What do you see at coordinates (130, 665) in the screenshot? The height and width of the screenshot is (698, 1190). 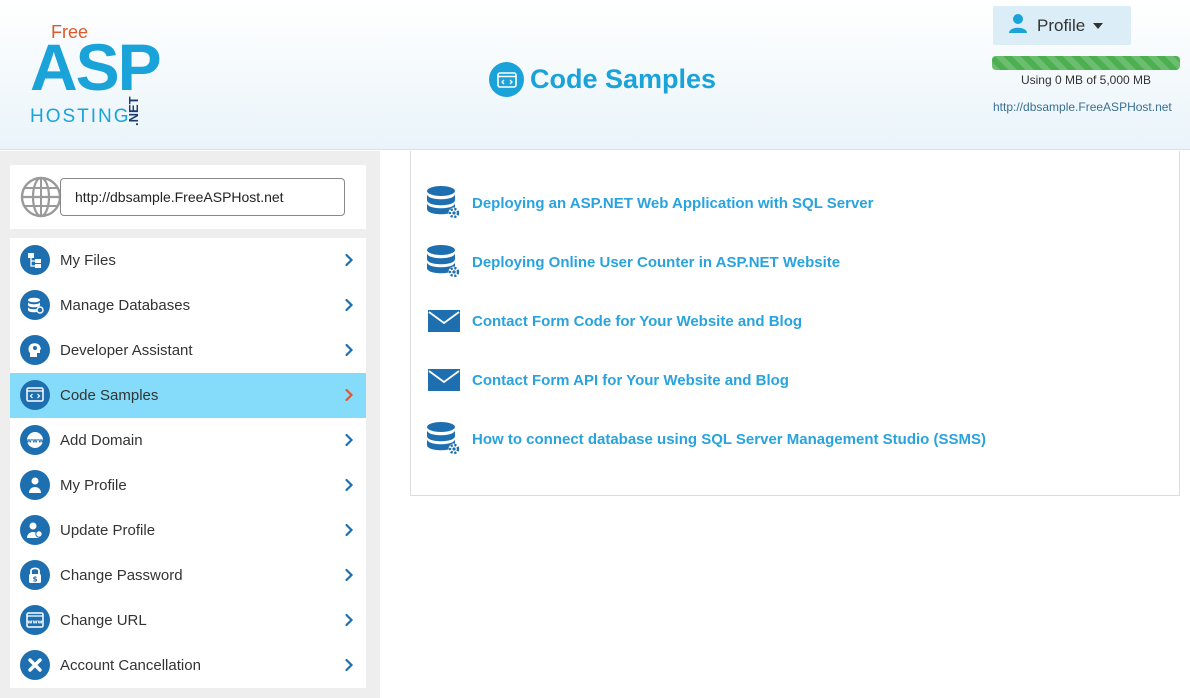 I see `sidebar-item-label: Account Cancellation` at bounding box center [130, 665].